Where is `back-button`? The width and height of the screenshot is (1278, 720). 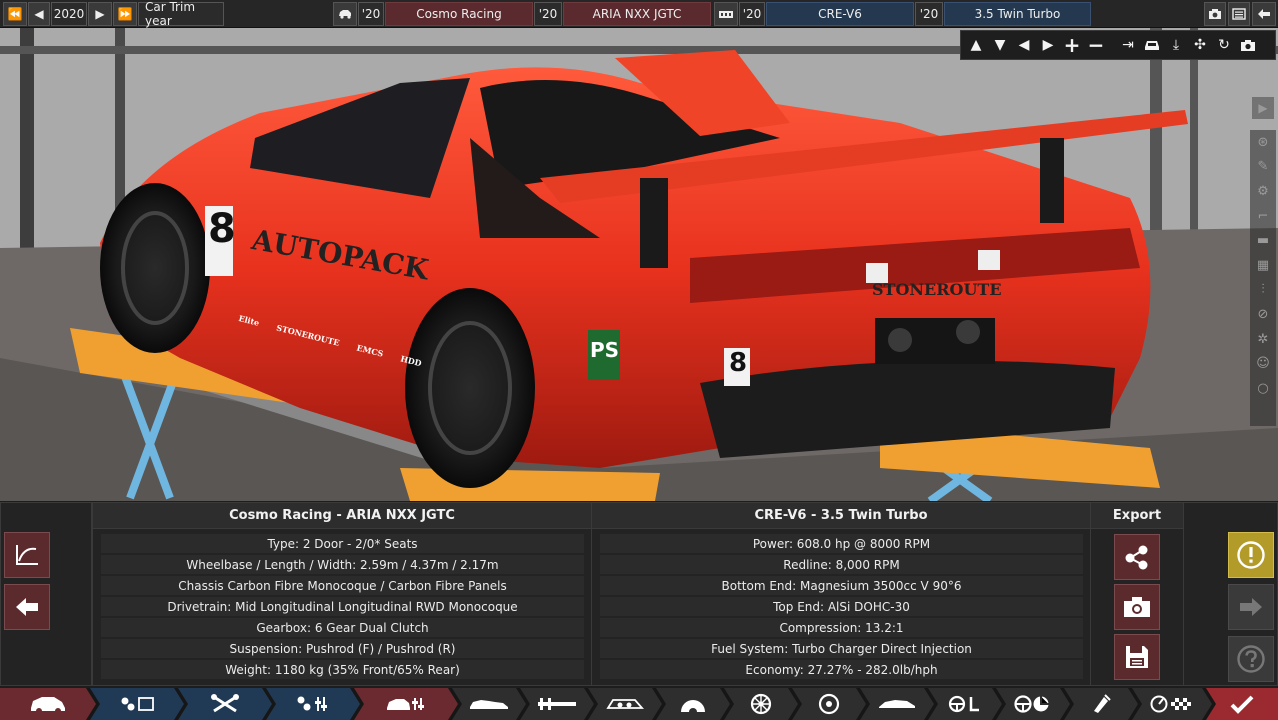
back-button is located at coordinates (27, 607).